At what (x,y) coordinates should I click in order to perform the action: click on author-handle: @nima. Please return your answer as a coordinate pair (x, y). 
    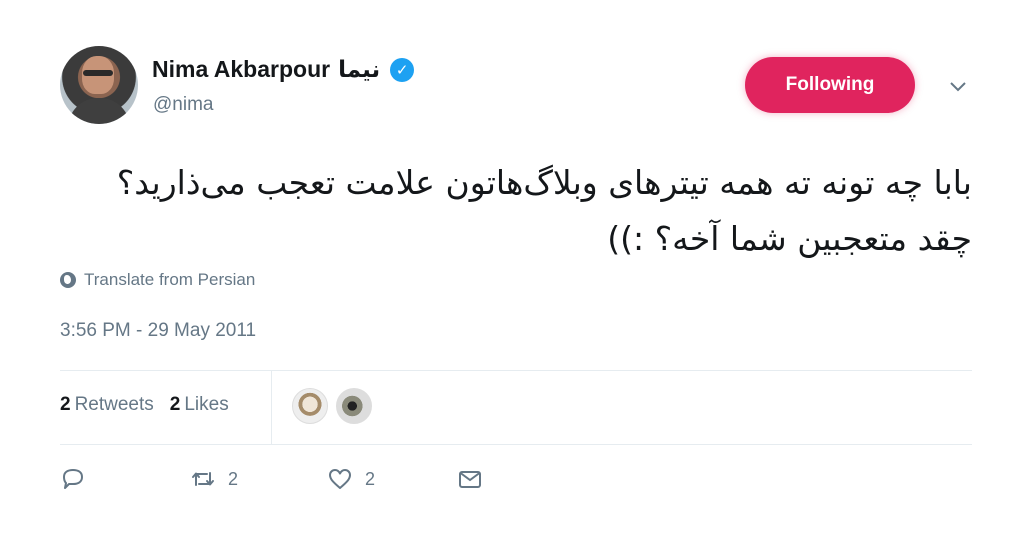
    Looking at the image, I should click on (183, 105).